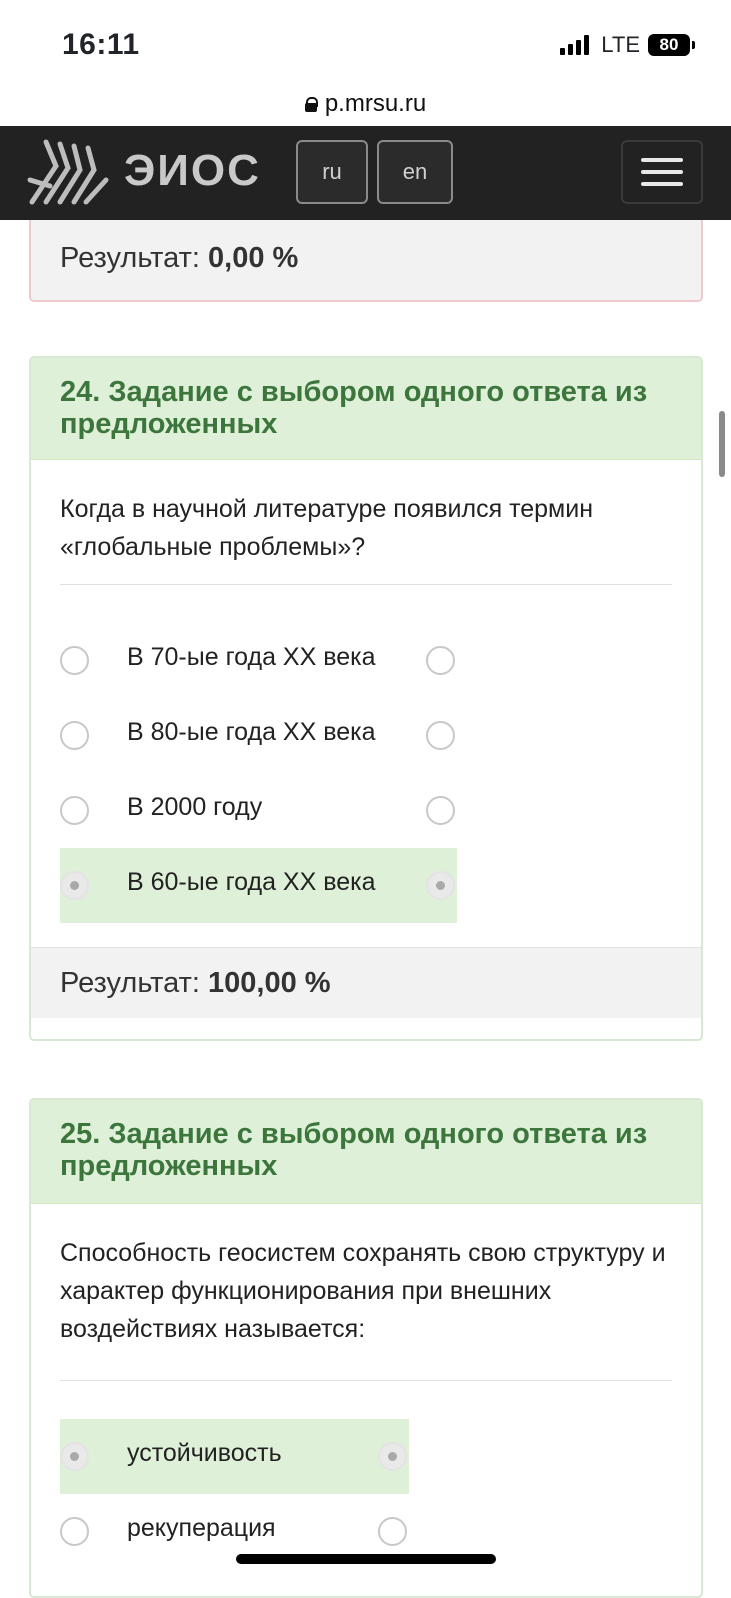 This screenshot has height=1598, width=731. What do you see at coordinates (251, 882) in the screenshot?
I see `answer-label: В 60-ые года XX века` at bounding box center [251, 882].